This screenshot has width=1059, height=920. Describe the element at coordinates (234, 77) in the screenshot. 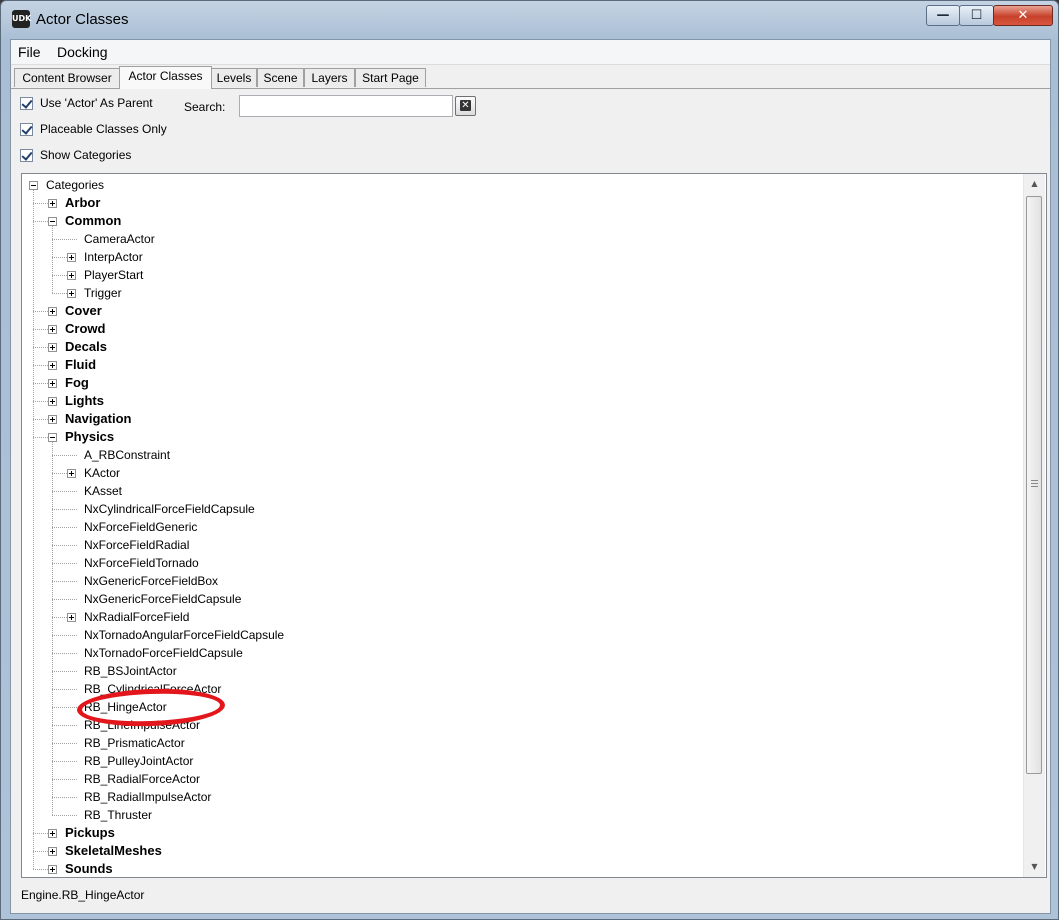

I see `tab-levels: Levels` at that location.